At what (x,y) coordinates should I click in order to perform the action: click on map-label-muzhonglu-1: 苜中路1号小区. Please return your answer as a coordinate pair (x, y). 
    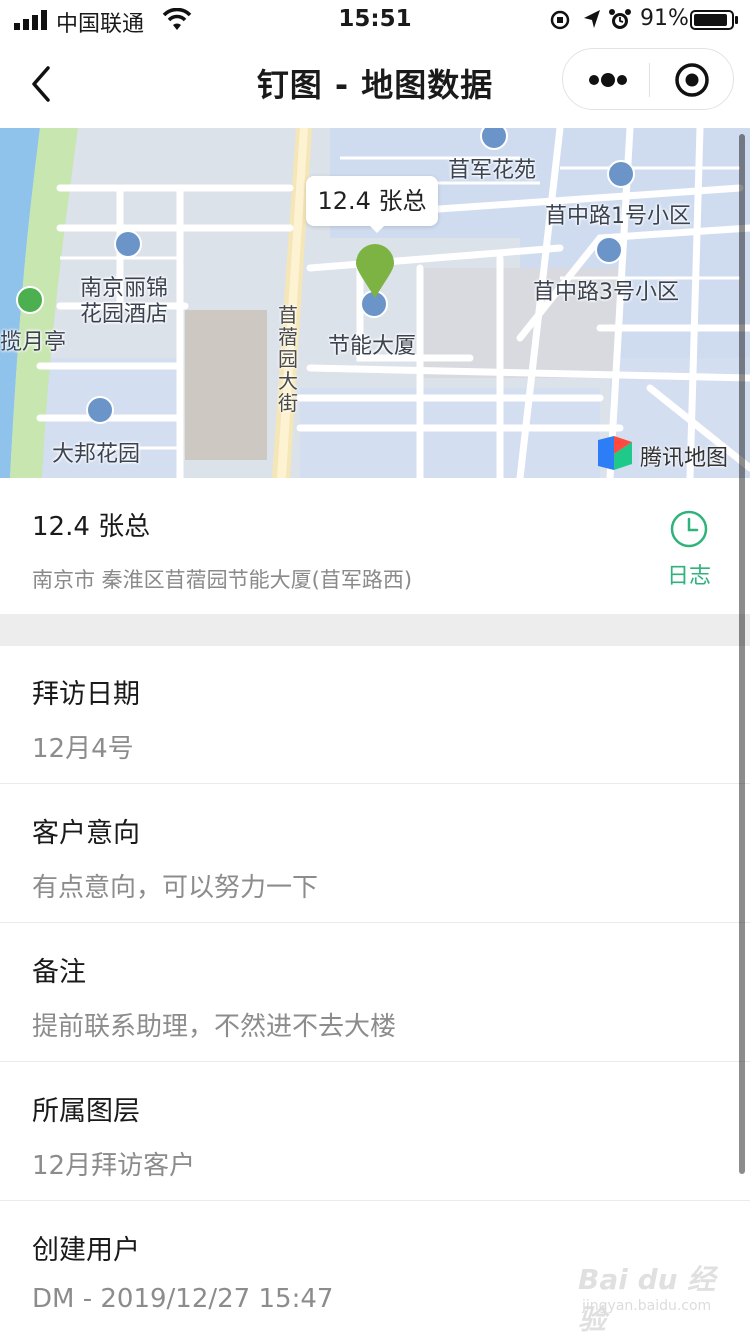
    Looking at the image, I should click on (618, 216).